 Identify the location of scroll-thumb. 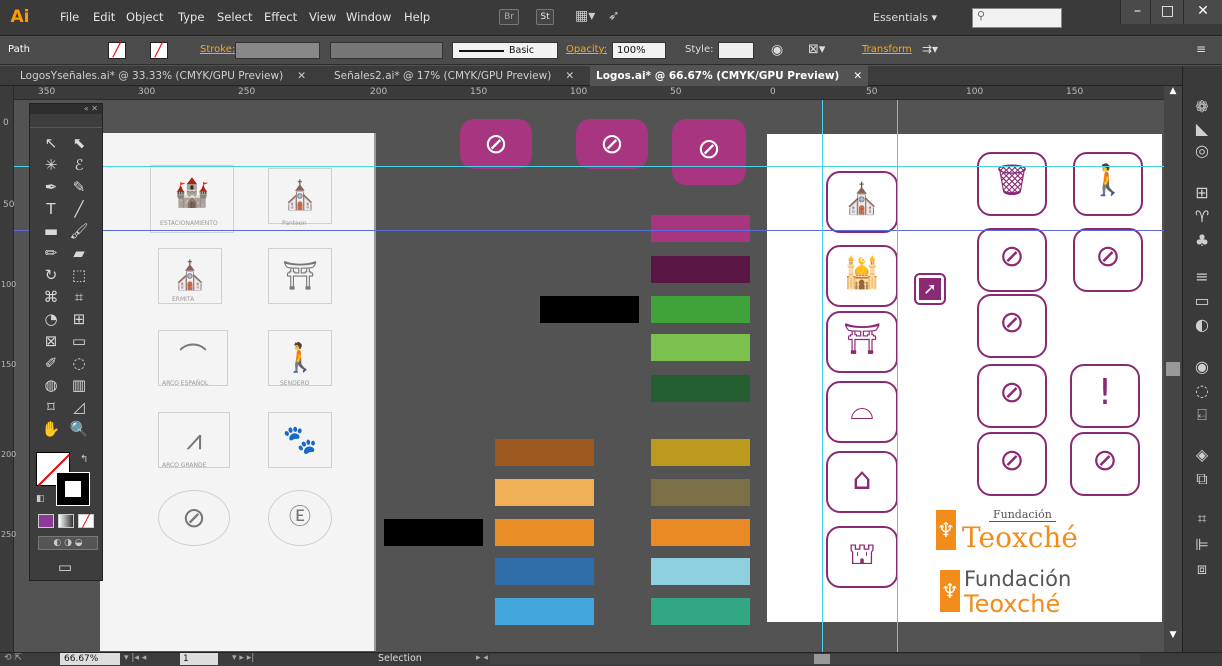
(1173, 369).